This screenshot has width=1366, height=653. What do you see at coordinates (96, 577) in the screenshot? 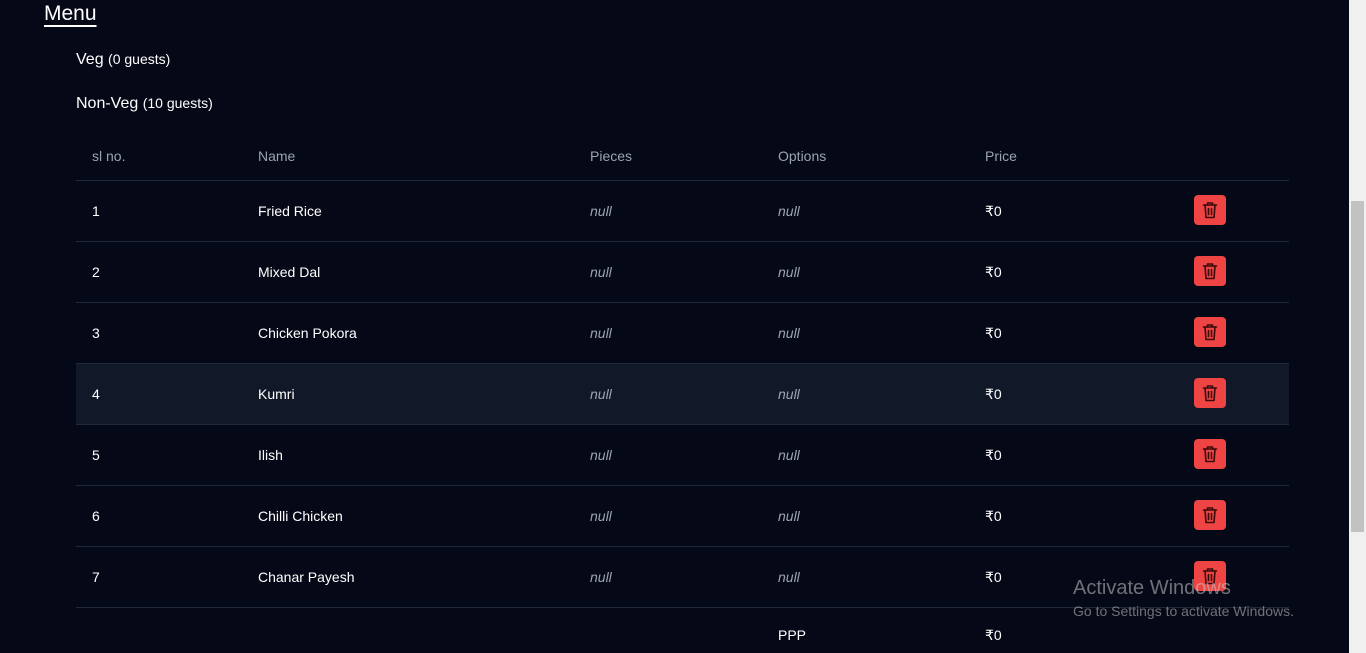
I see `row-sl: 7` at bounding box center [96, 577].